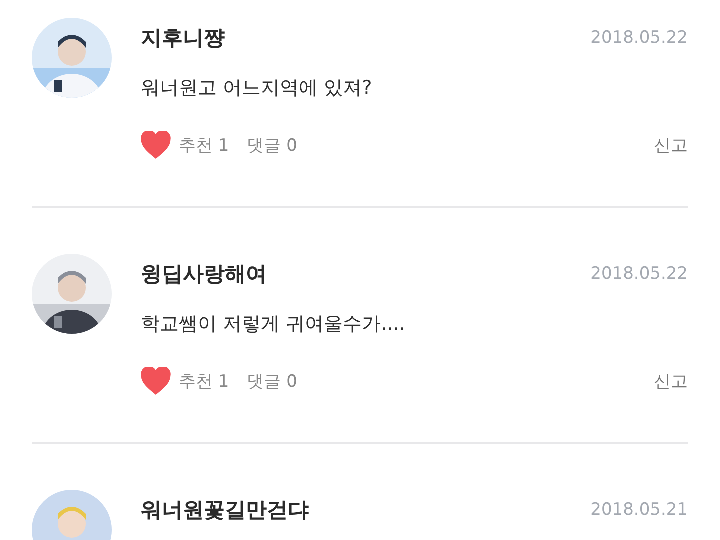  What do you see at coordinates (639, 510) in the screenshot?
I see `post-date: 2018.05.21` at bounding box center [639, 510].